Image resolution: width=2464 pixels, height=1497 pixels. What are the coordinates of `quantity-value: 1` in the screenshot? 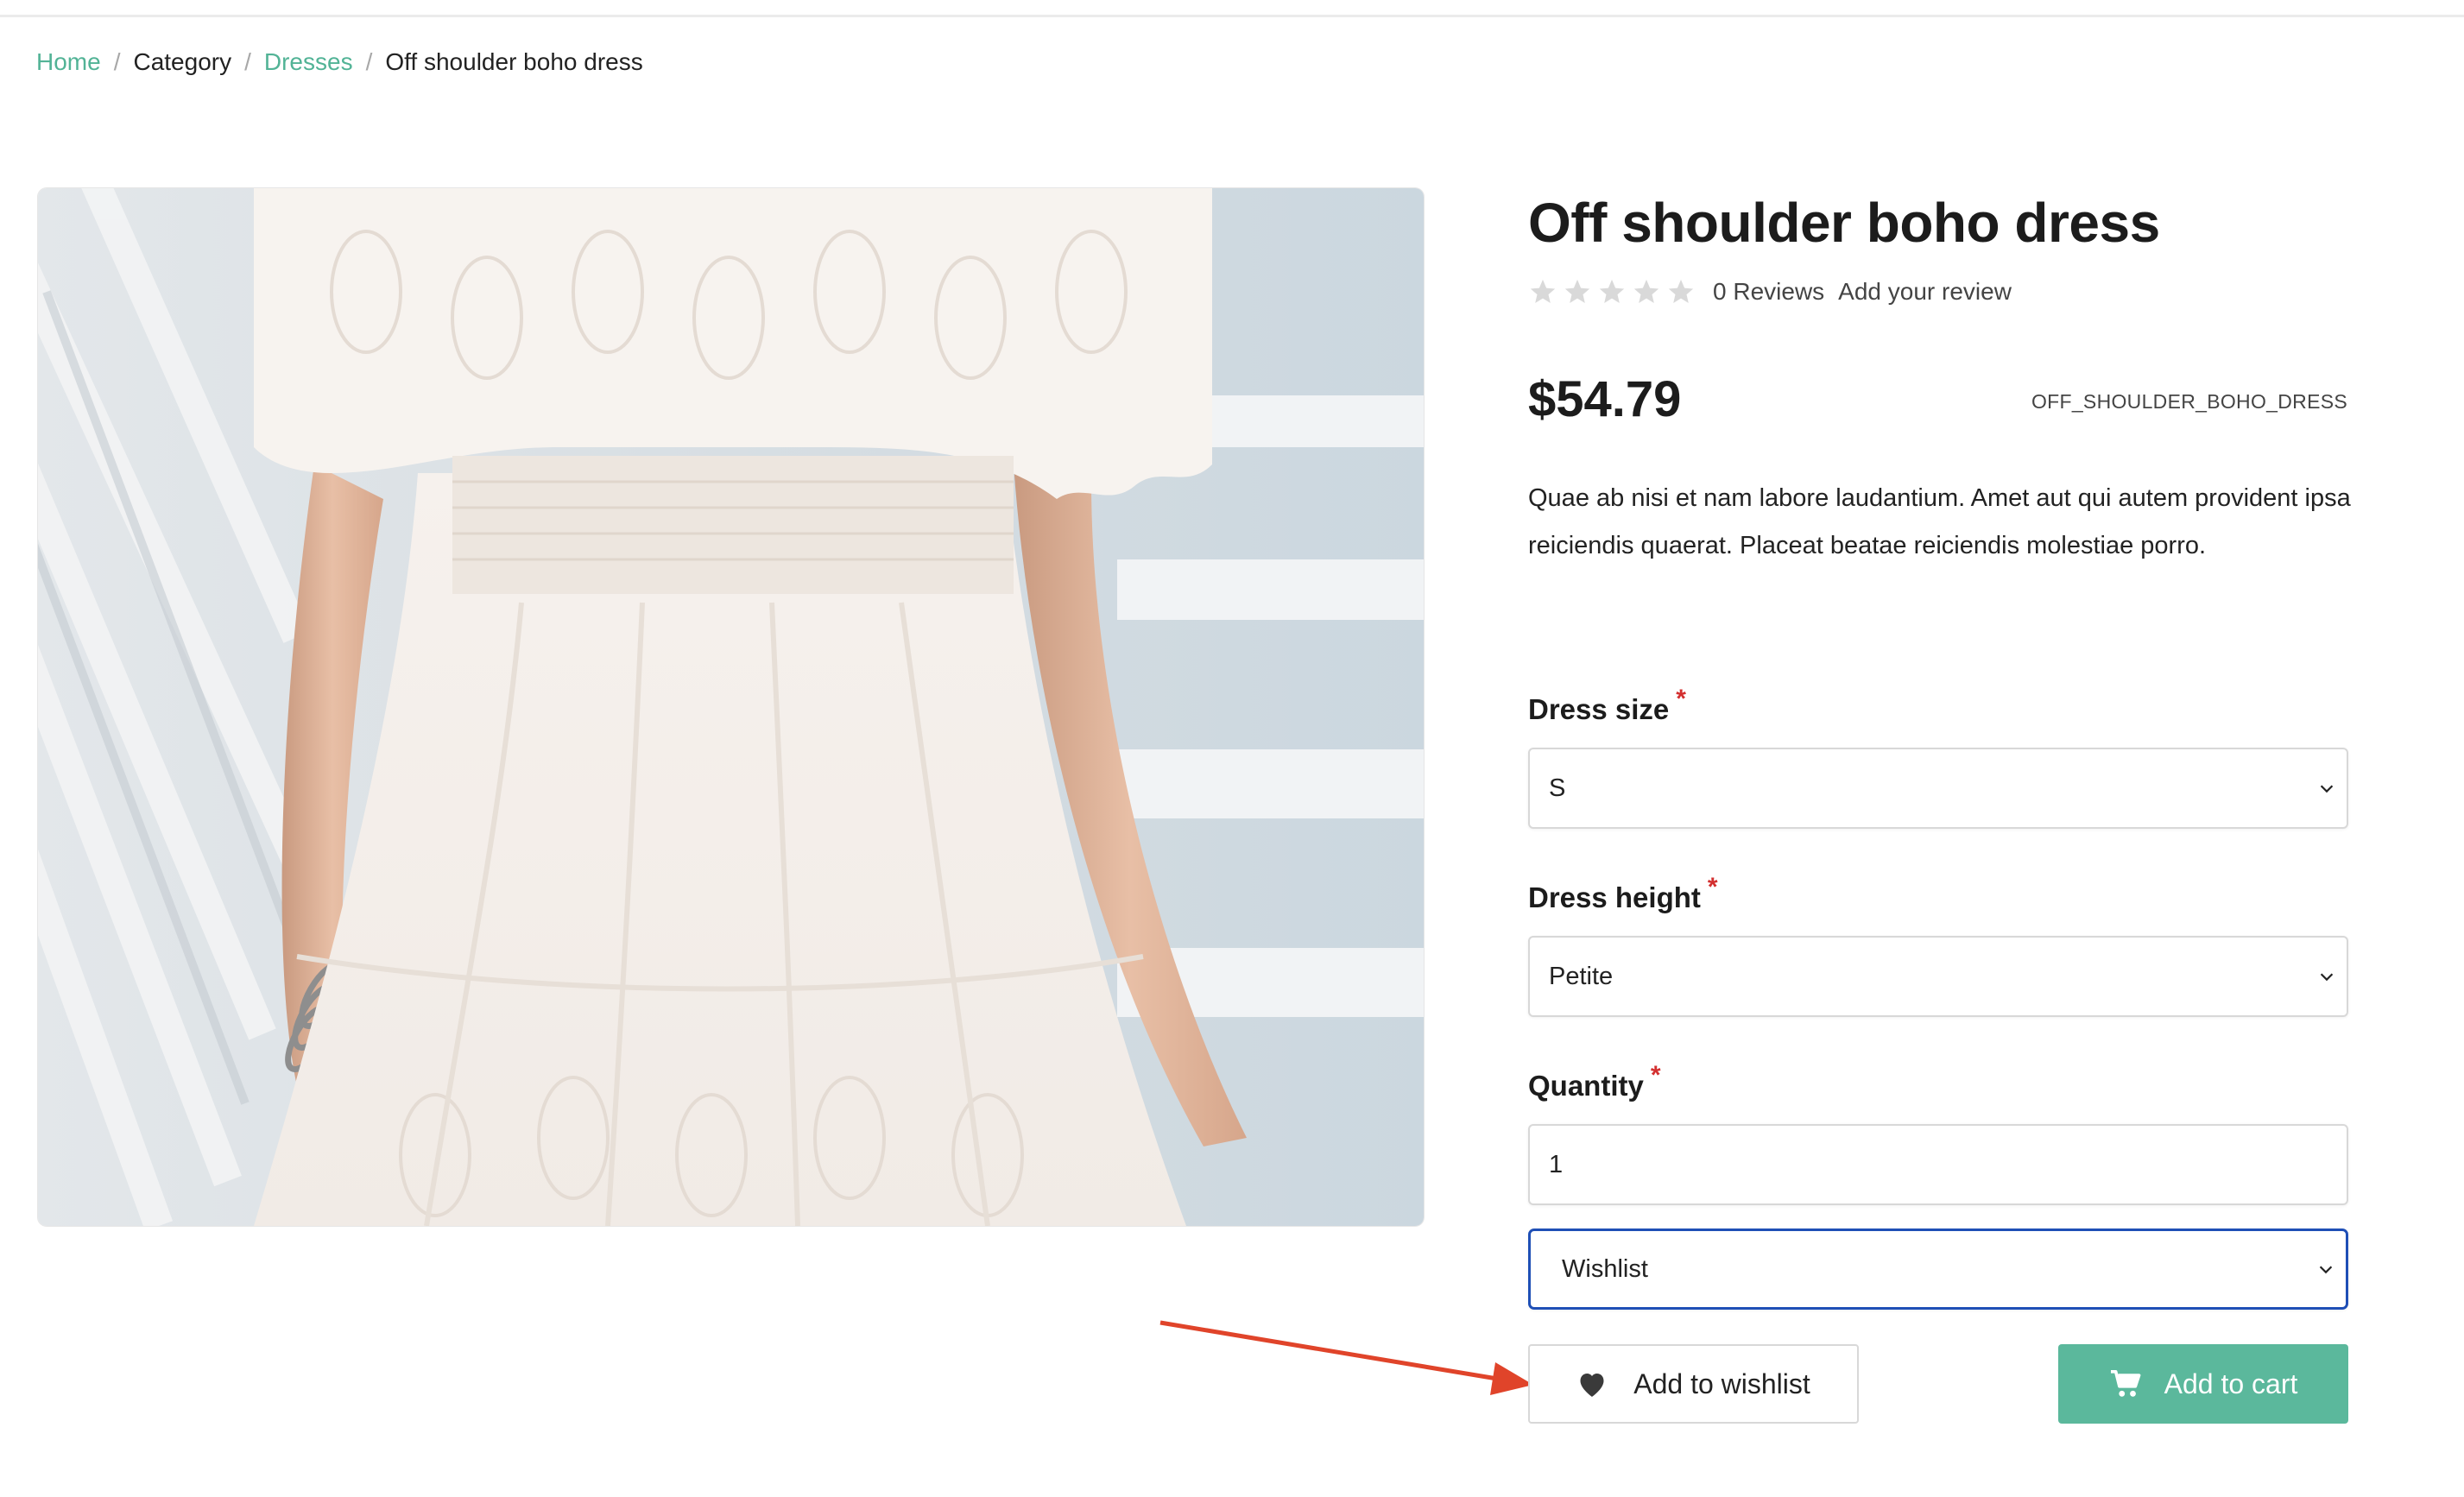 It's located at (1556, 1164).